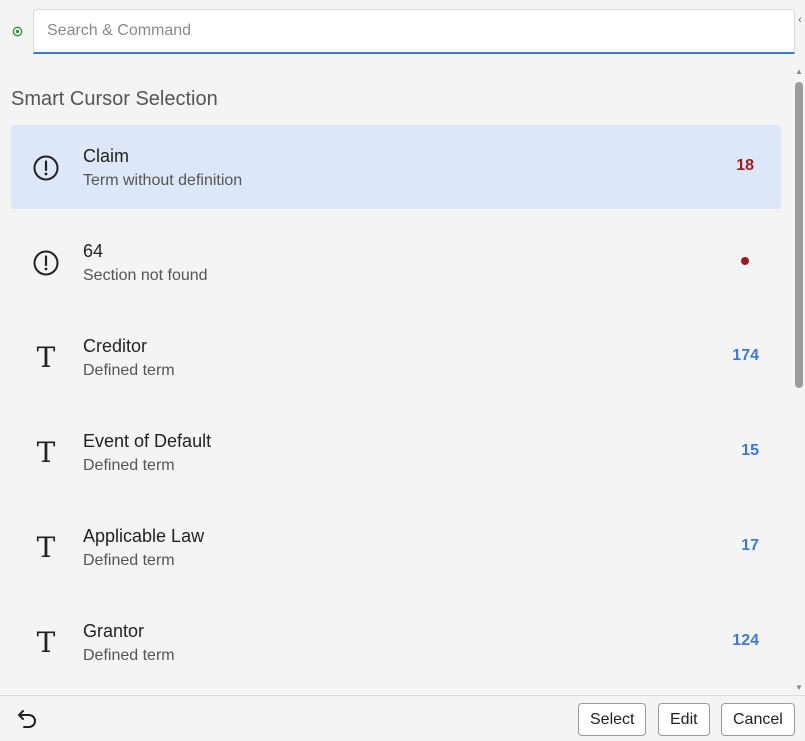  Describe the element at coordinates (163, 180) in the screenshot. I see `item-subtitle: Term without definition` at that location.